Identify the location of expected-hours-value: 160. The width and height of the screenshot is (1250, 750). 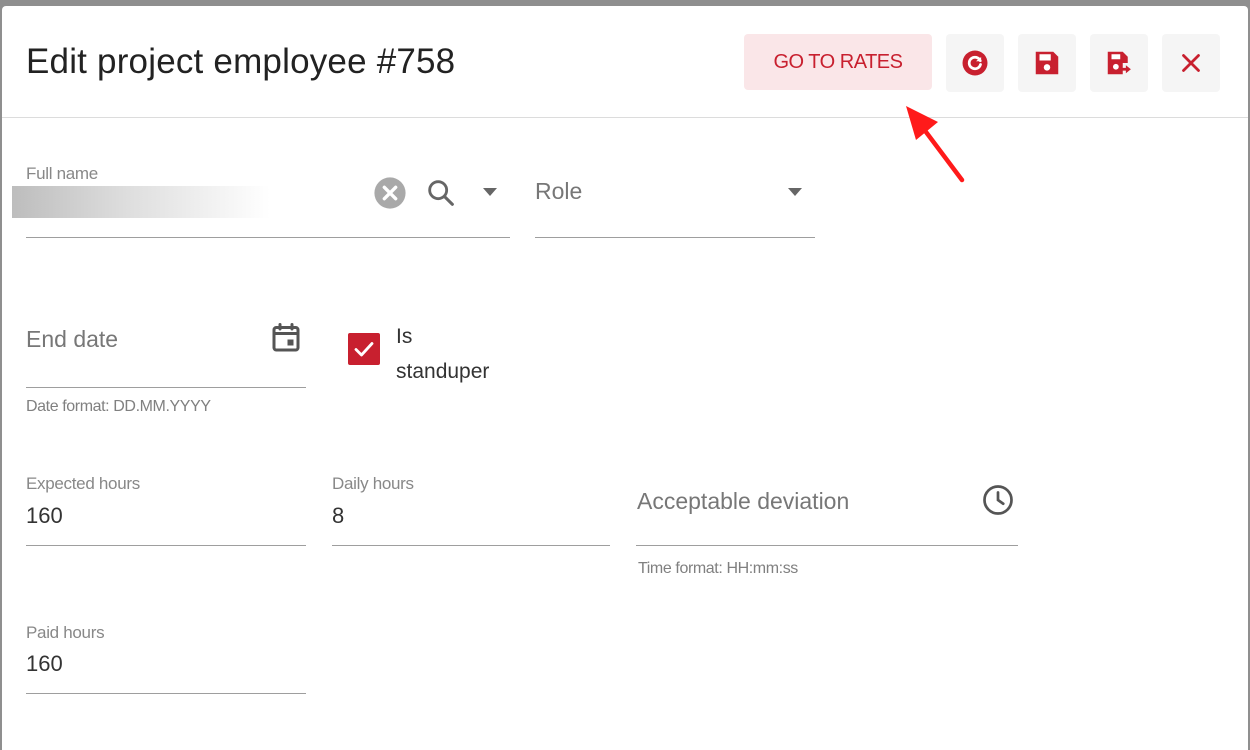
(44, 515).